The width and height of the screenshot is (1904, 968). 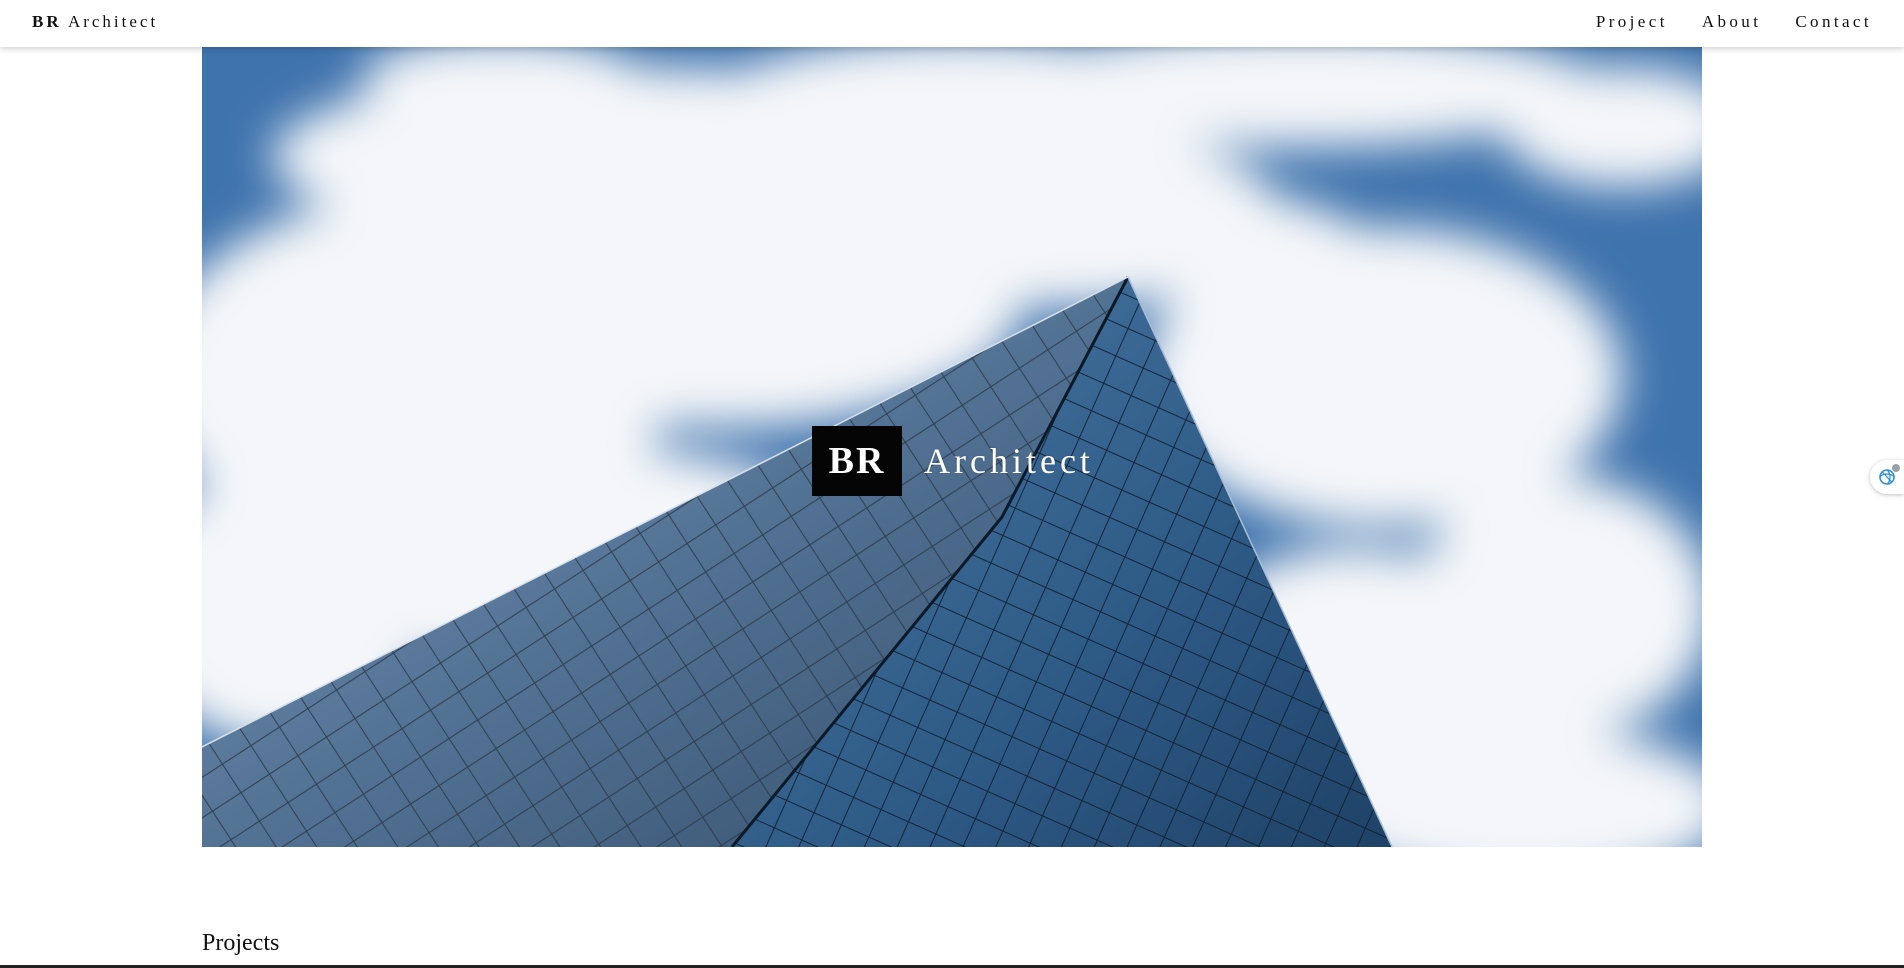 I want to click on nav-link-contact: Contact, so click(x=1833, y=22).